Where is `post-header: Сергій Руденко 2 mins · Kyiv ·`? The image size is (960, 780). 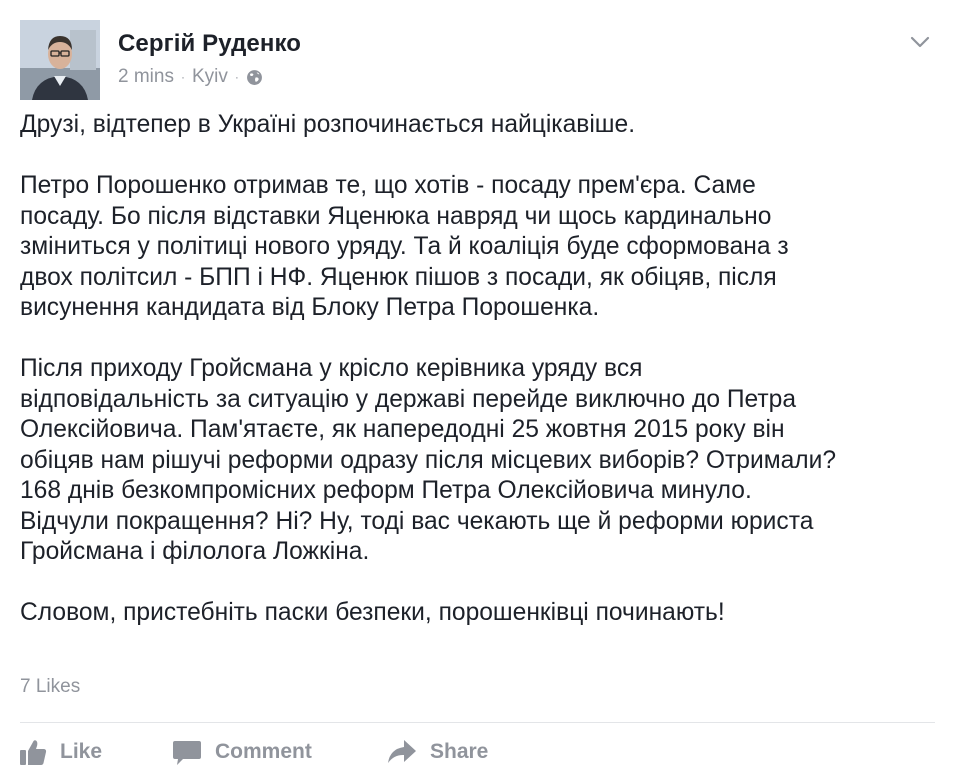 post-header: Сергій Руденко 2 mins · Kyiv · is located at coordinates (480, 60).